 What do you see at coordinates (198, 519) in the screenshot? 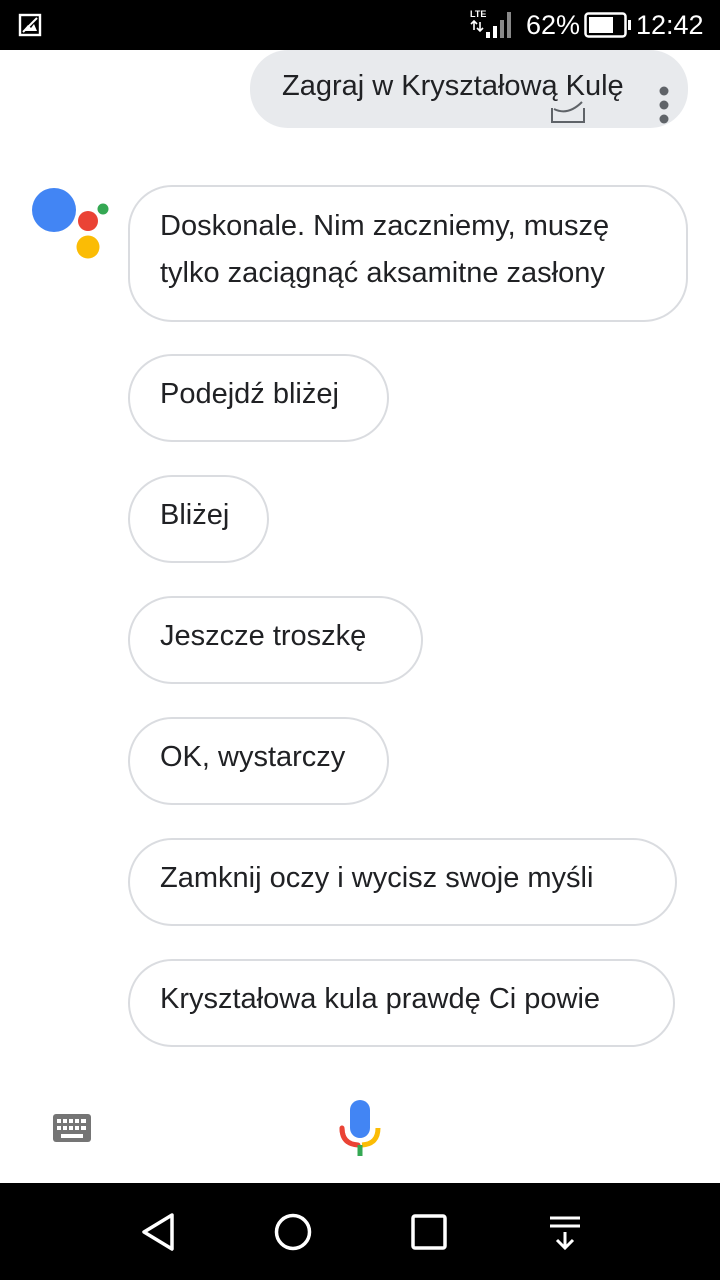
I see `assistant-response-chip: Bliżej` at bounding box center [198, 519].